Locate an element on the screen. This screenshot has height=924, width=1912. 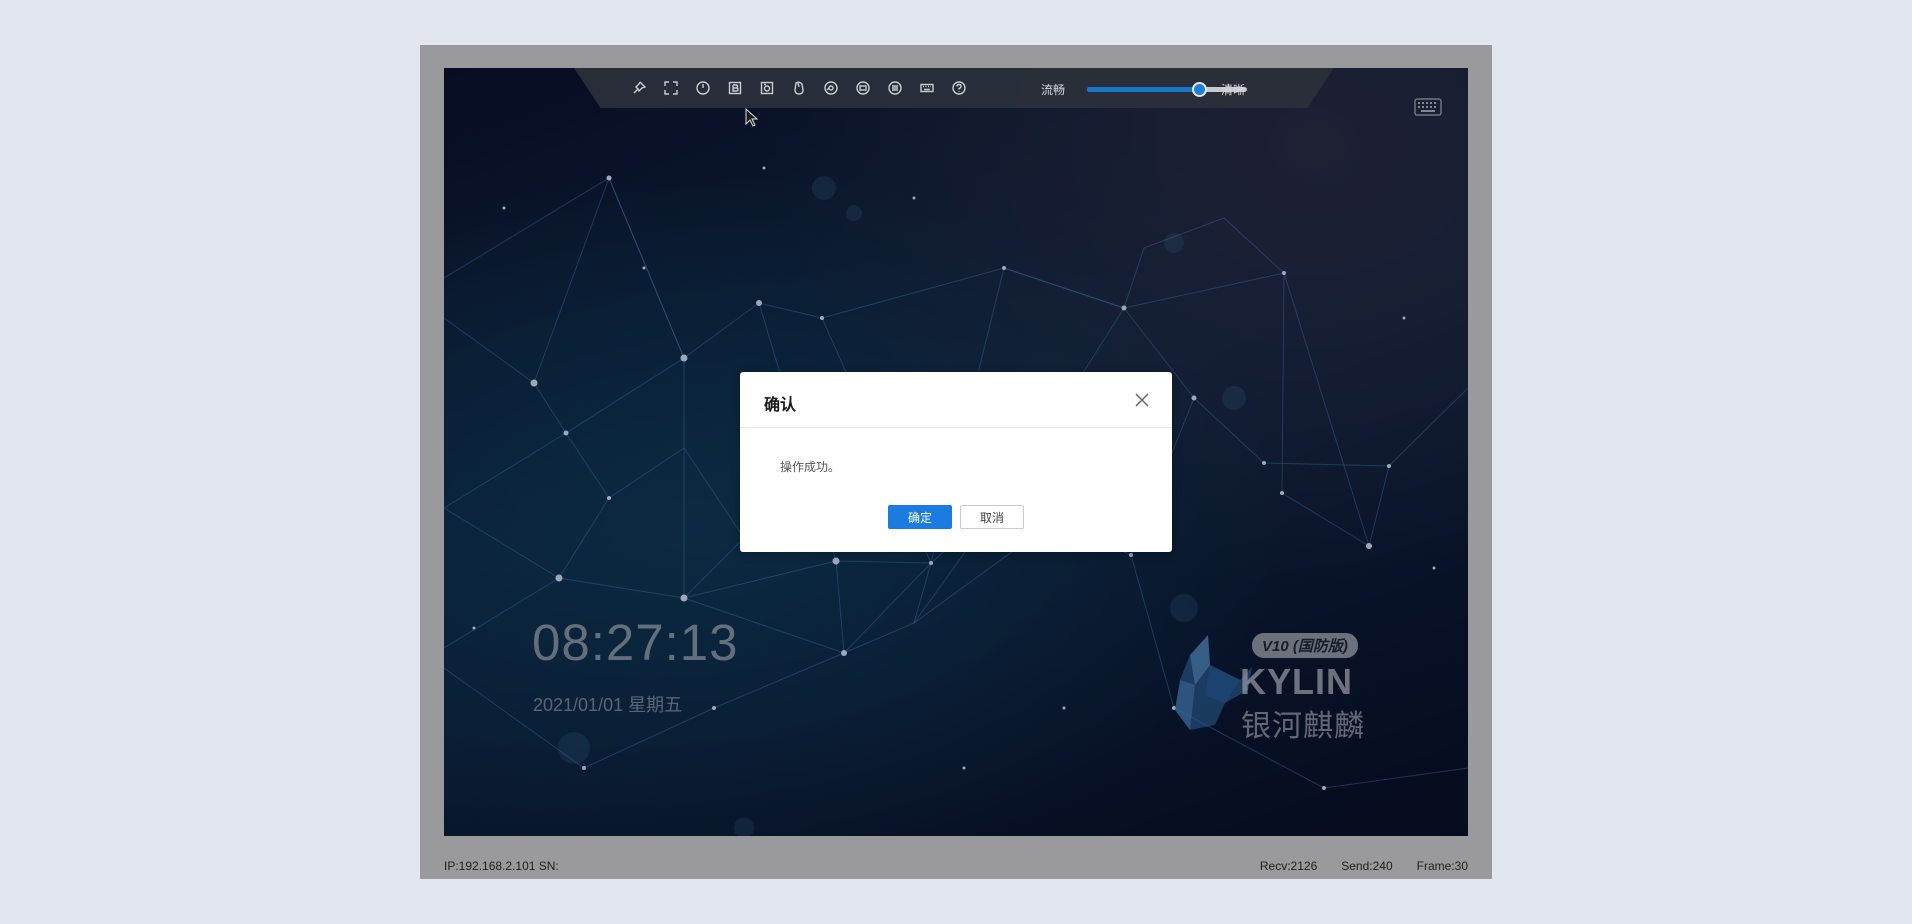
dialog-divider is located at coordinates (956, 427).